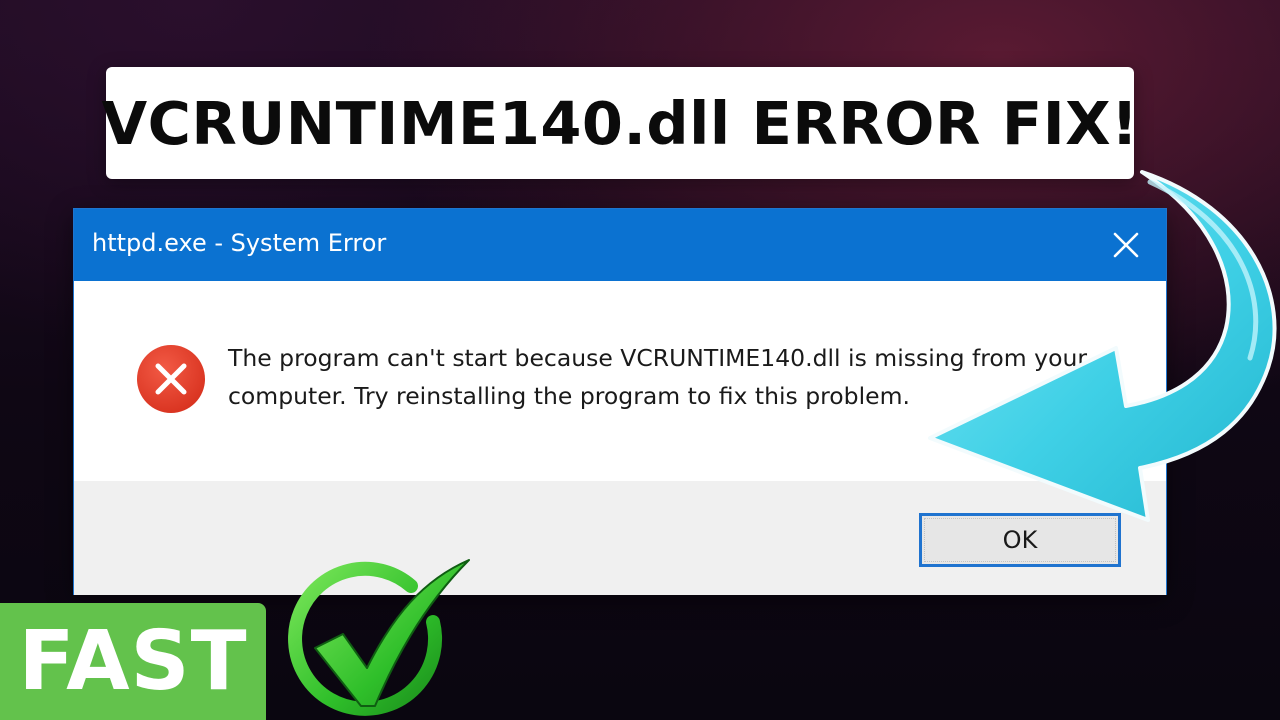  What do you see at coordinates (171, 379) in the screenshot?
I see `error-icon` at bounding box center [171, 379].